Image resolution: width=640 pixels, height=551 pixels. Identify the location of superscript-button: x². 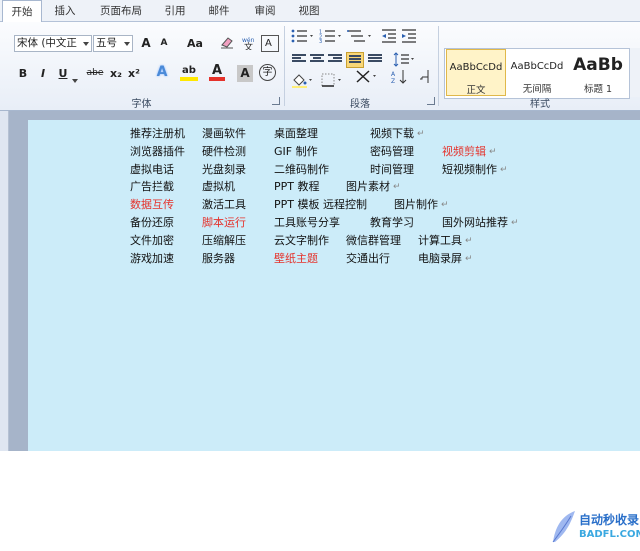
(134, 73).